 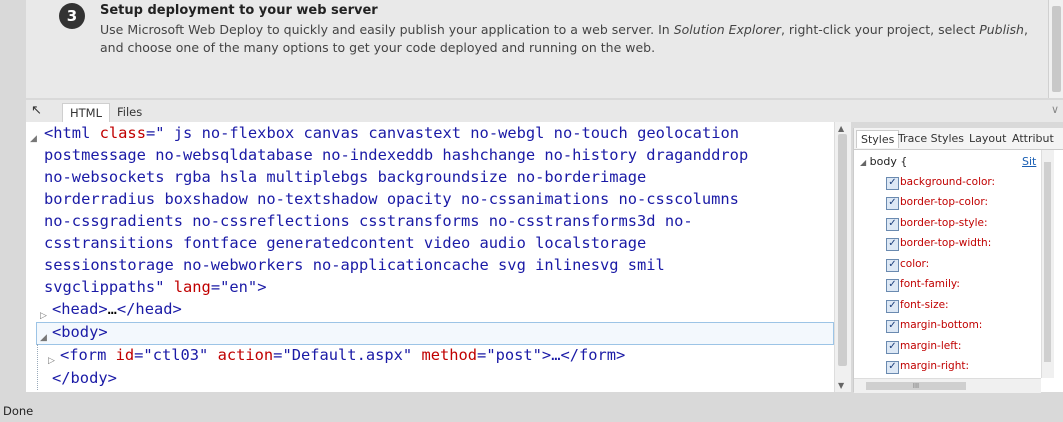 I want to click on css-property: font-size:, so click(x=924, y=305).